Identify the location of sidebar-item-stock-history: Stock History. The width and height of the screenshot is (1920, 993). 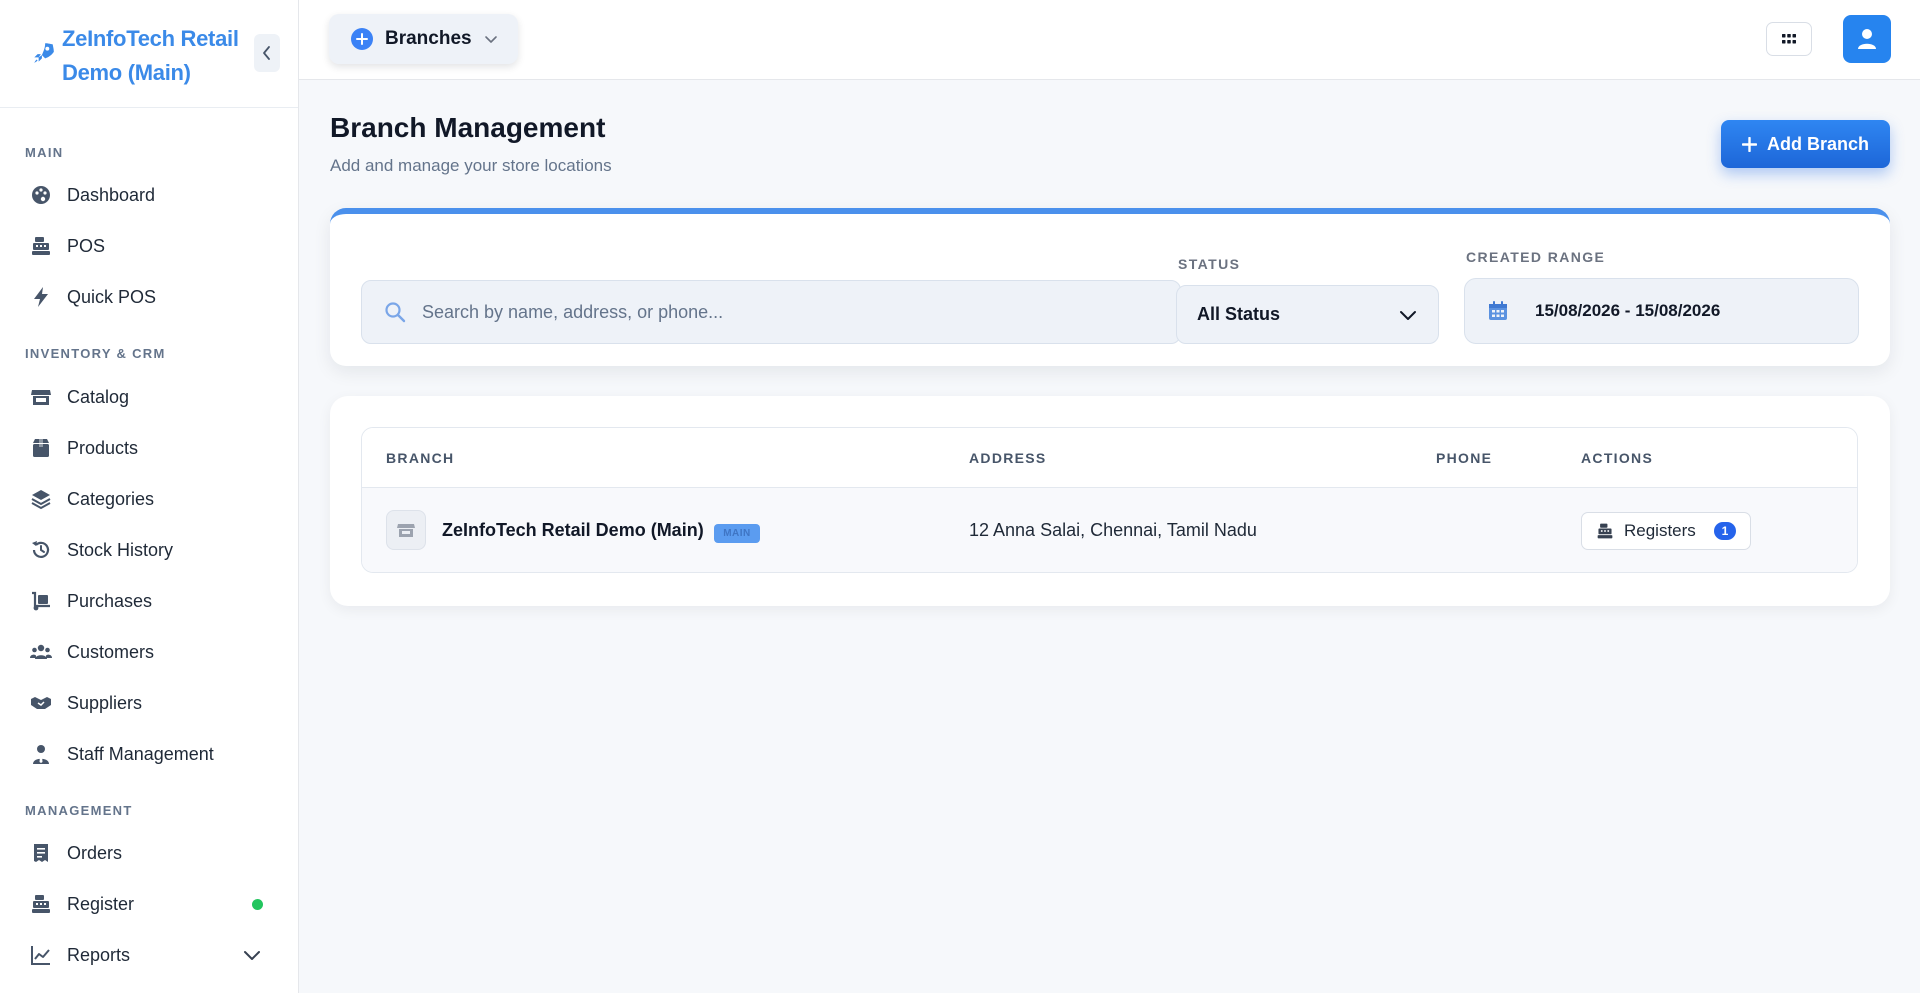
(149, 550).